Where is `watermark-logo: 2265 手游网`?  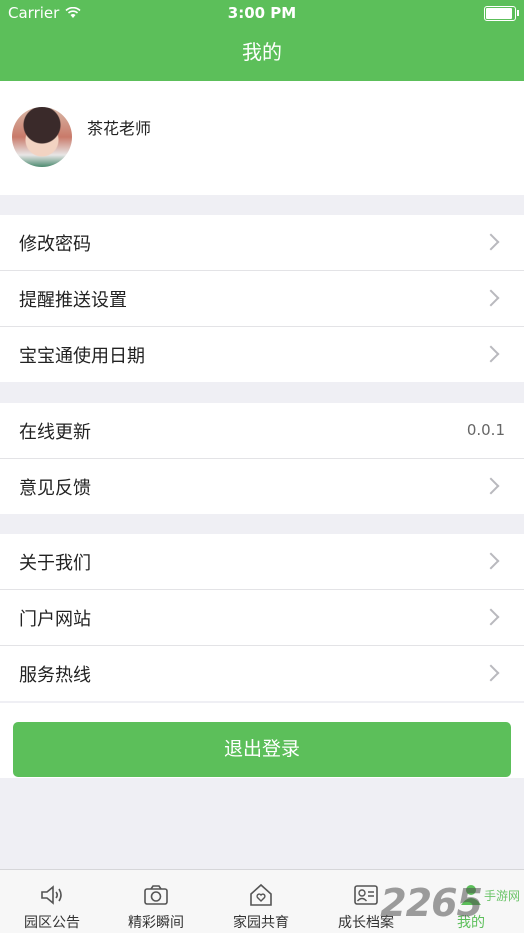 watermark-logo: 2265 手游网 is located at coordinates (450, 903).